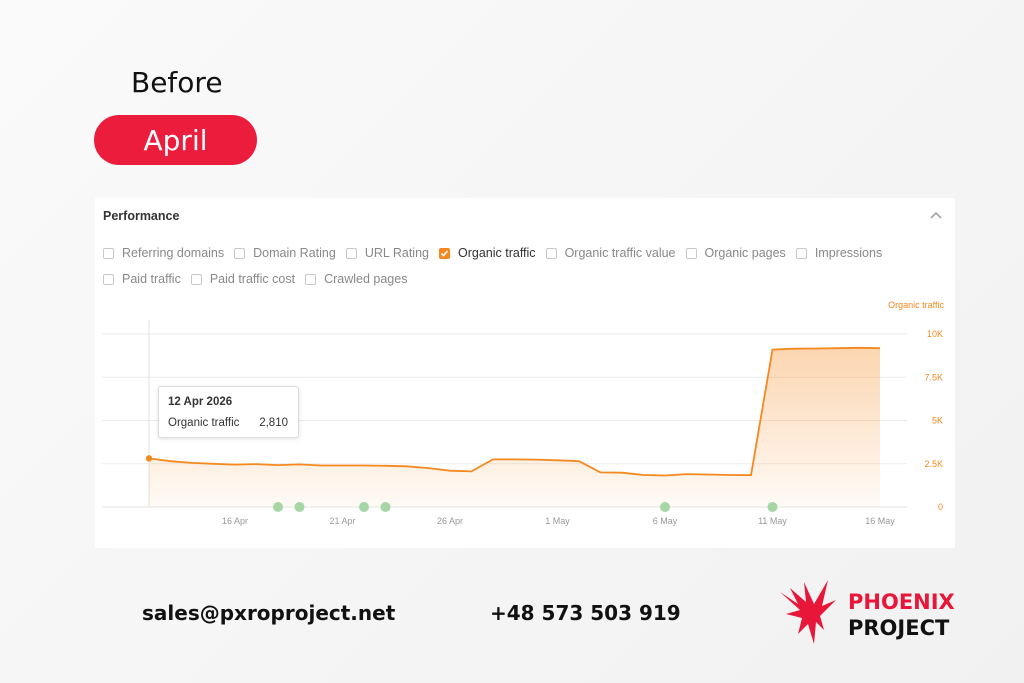  Describe the element at coordinates (268, 613) in the screenshot. I see `contact-email: sales@pxroproject.net` at that location.